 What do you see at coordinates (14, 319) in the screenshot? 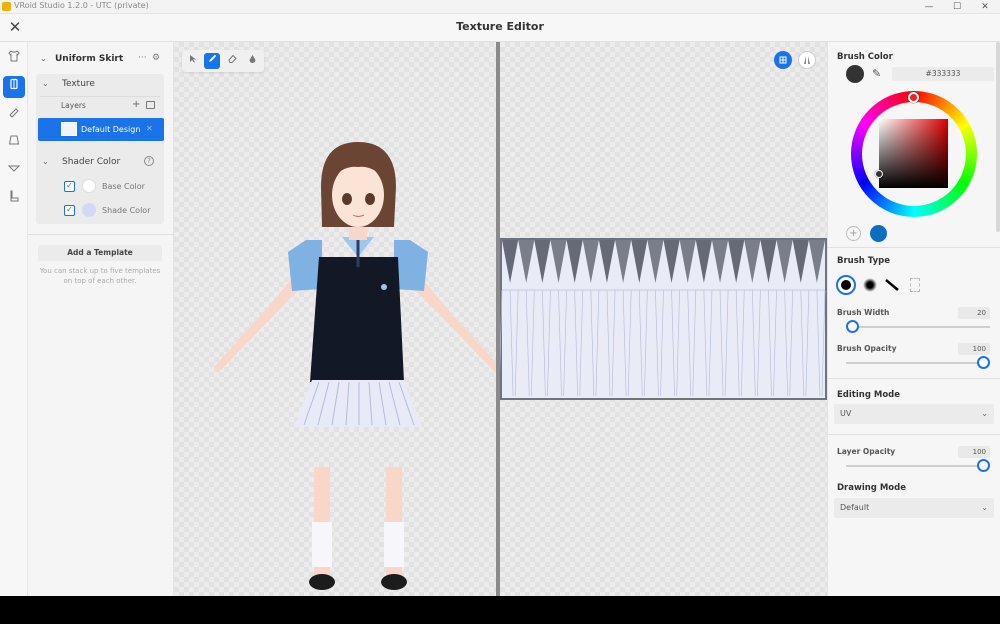
I see `category-rail` at bounding box center [14, 319].